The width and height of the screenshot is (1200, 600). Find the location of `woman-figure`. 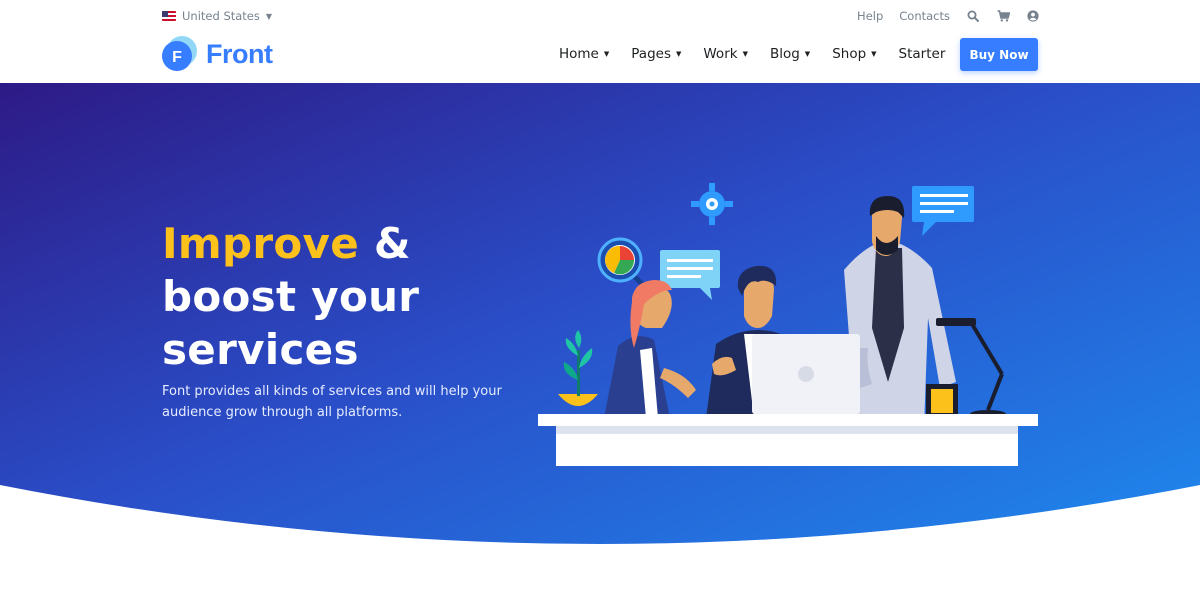

woman-figure is located at coordinates (650, 349).